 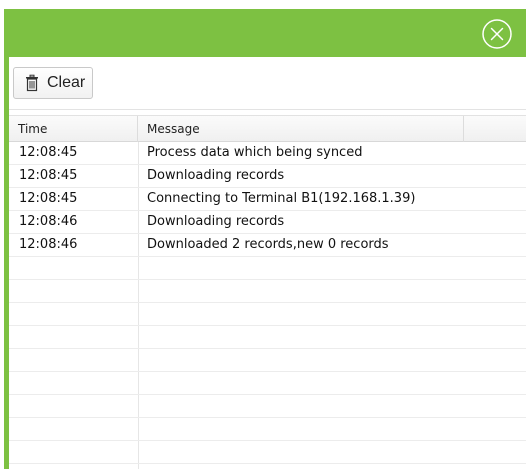 I want to click on grid-header: Time Message, so click(x=267, y=128).